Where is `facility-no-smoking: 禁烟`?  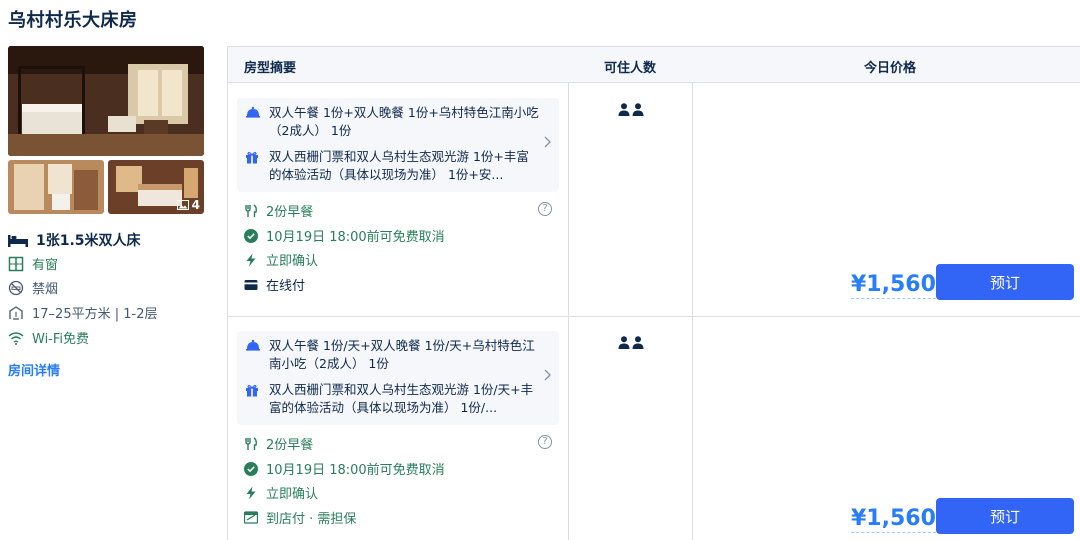 facility-no-smoking: 禁烟 is located at coordinates (33, 287).